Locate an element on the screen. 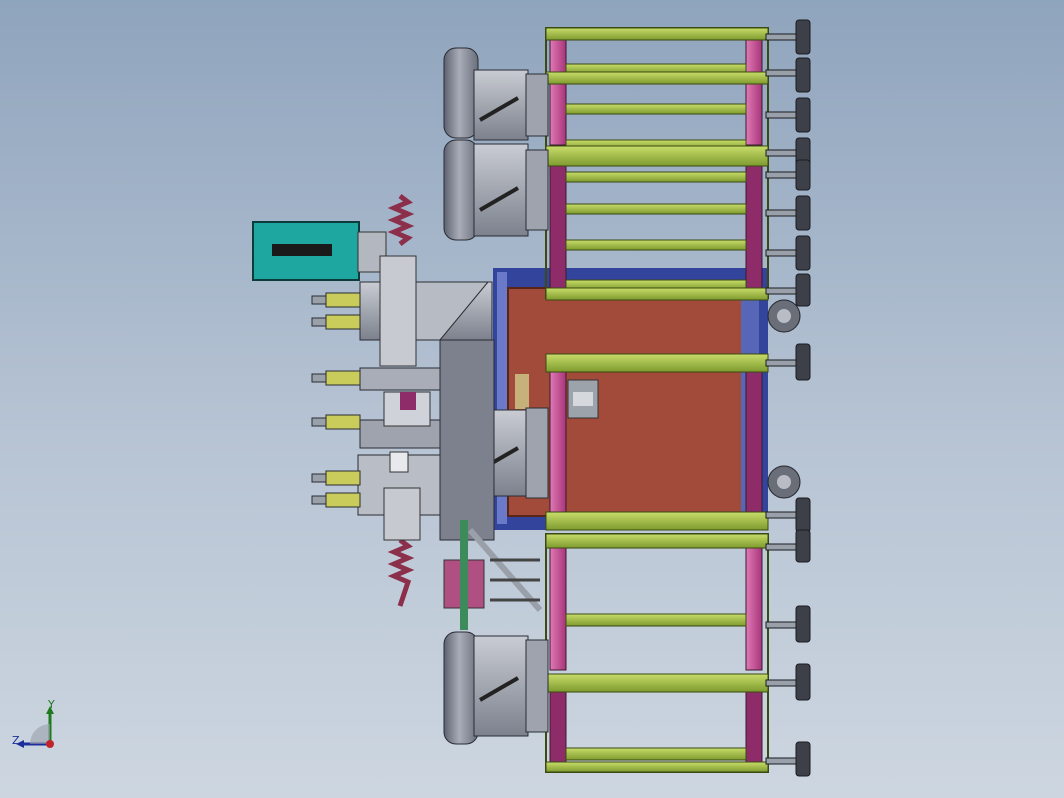 This screenshot has height=798, width=1064. control-box is located at coordinates (319, 251).